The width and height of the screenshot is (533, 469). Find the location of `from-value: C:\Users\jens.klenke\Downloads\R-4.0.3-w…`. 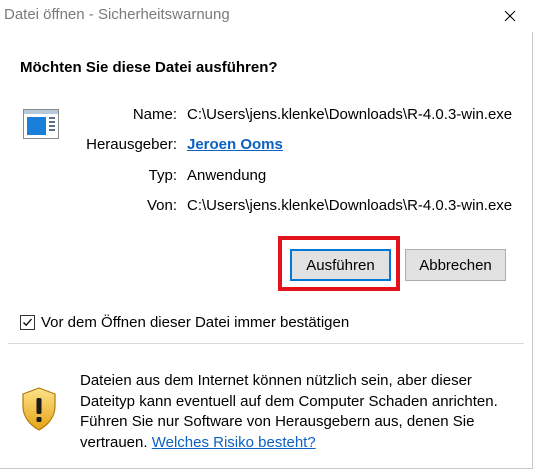

from-value: C:\Users\jens.klenke\Downloads\R-4.0.3-w… is located at coordinates (350, 205).